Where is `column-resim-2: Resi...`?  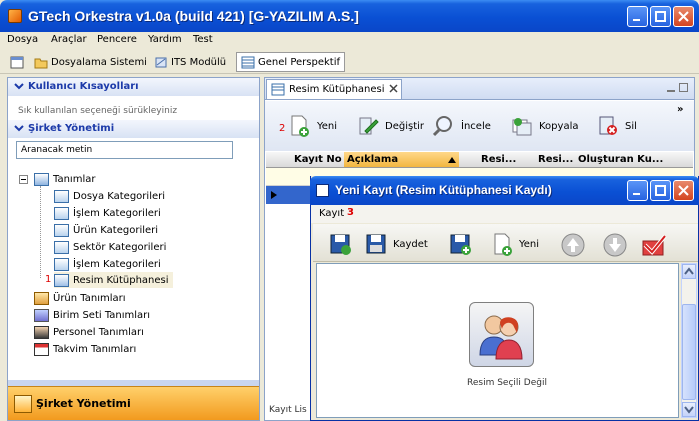
column-resim-2: Resi... is located at coordinates (555, 159).